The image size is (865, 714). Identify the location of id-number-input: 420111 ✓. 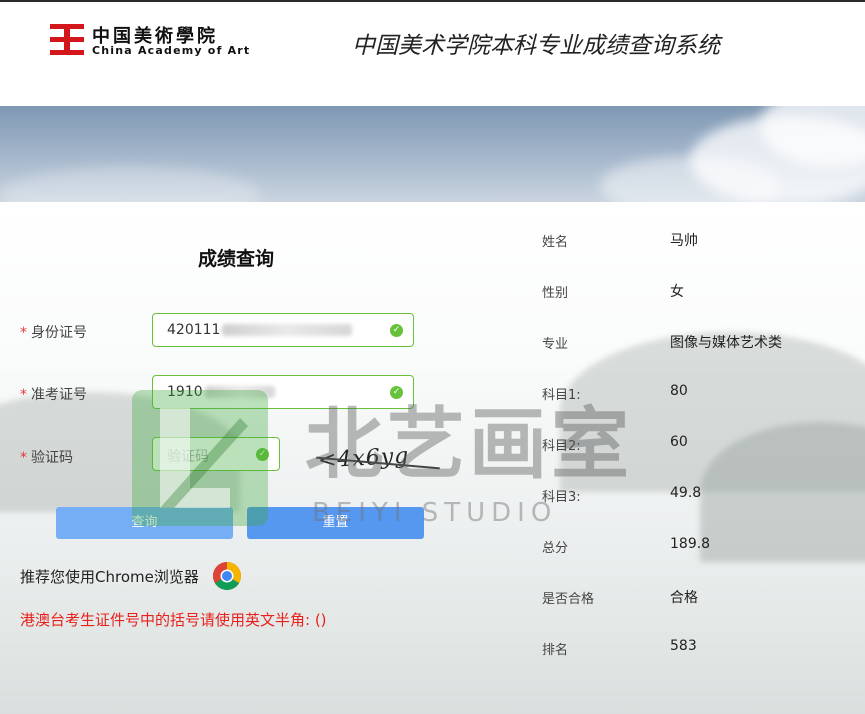
(283, 330).